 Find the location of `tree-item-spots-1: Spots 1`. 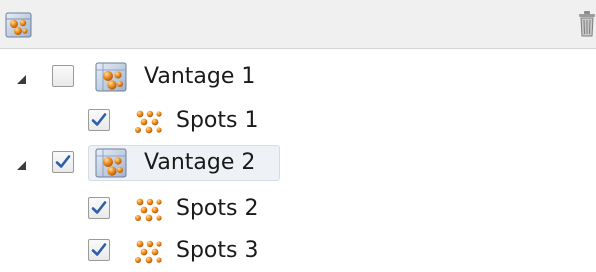

tree-item-spots-1: Spots 1 is located at coordinates (298, 122).